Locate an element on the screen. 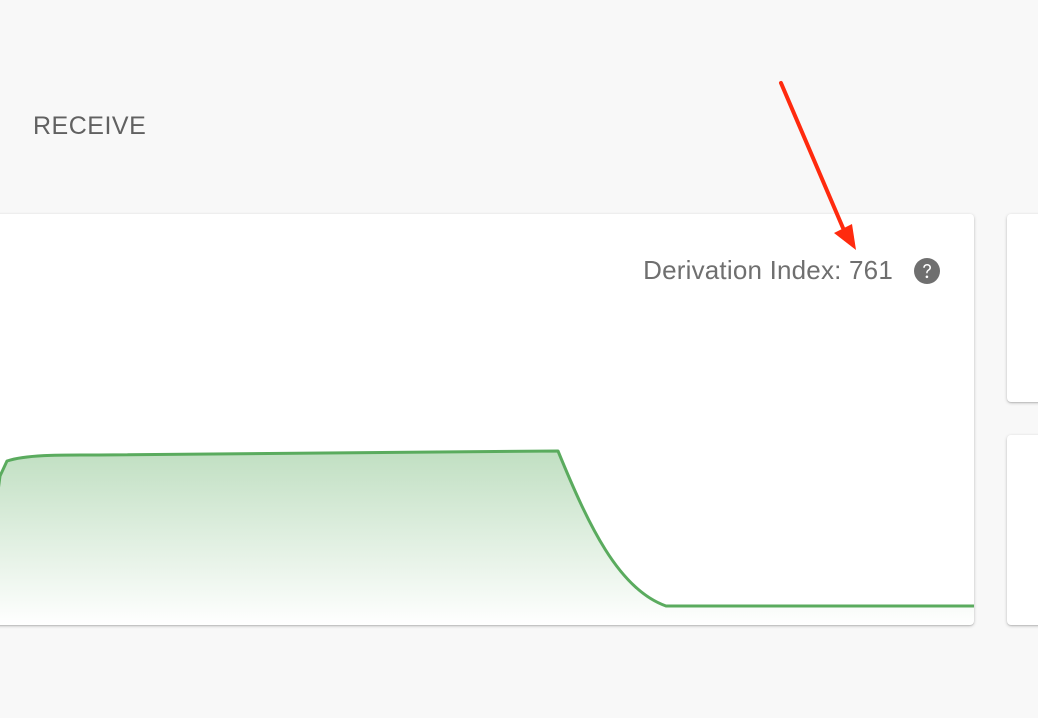  question-circle-icon is located at coordinates (927, 271).